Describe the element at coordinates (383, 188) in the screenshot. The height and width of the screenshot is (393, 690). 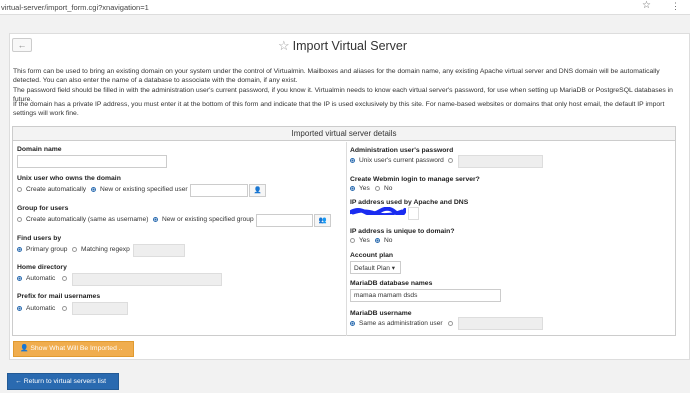
I see `webmin-login-no-option: No` at that location.